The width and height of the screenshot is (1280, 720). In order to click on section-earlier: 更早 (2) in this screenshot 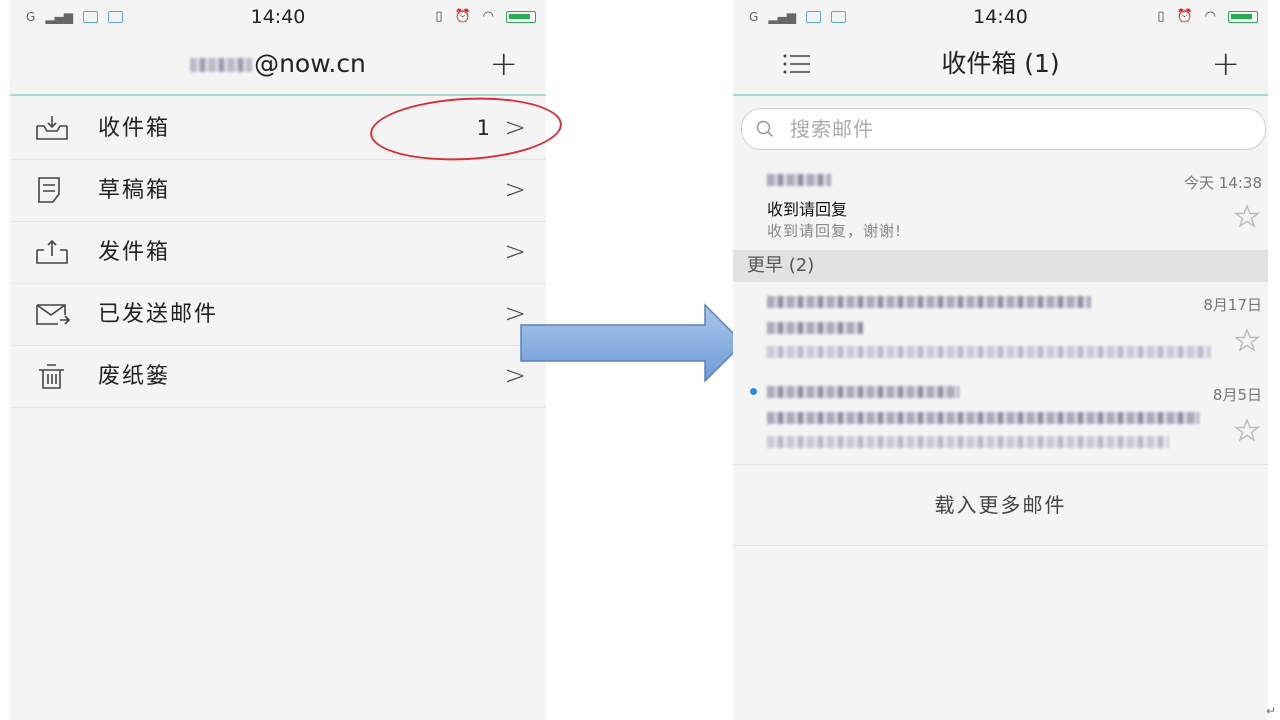, I will do `click(1000, 266)`.